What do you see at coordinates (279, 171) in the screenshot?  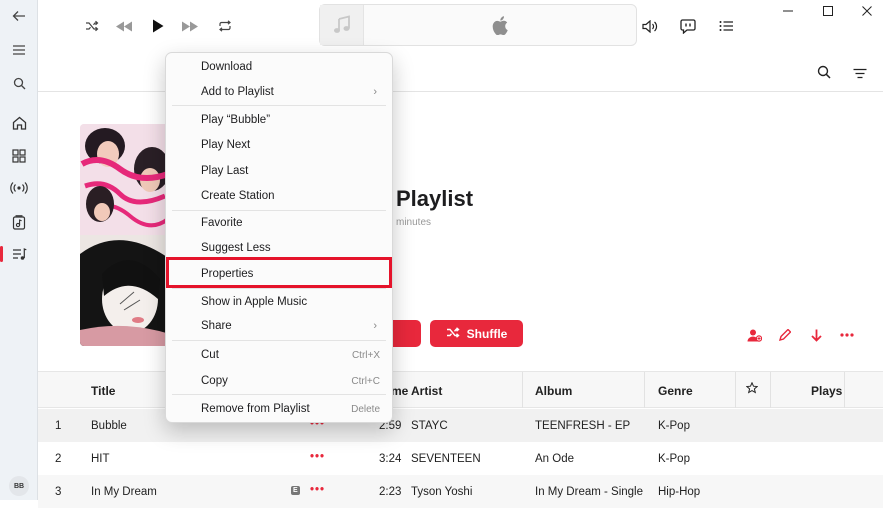 I see `menu-item-play-last: Play Last` at bounding box center [279, 171].